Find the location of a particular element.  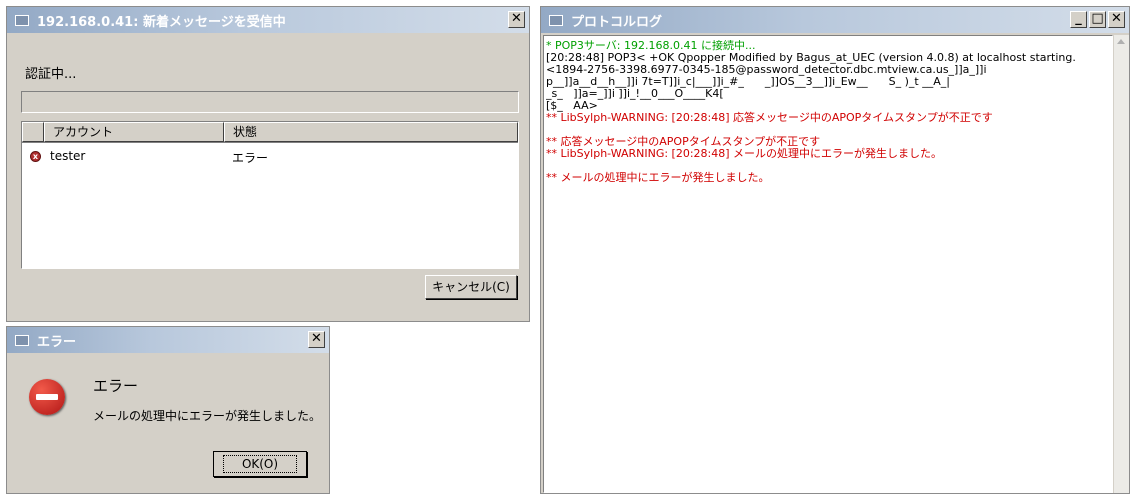

maximize-icon: □ is located at coordinates (1097, 19).